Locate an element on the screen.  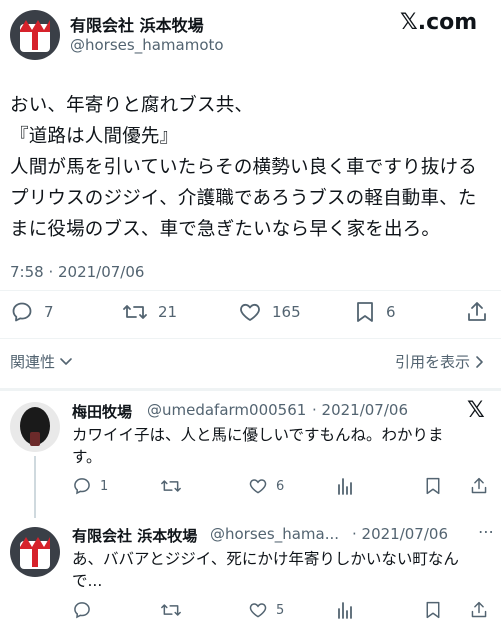
like-button: 5 is located at coordinates (266, 610).